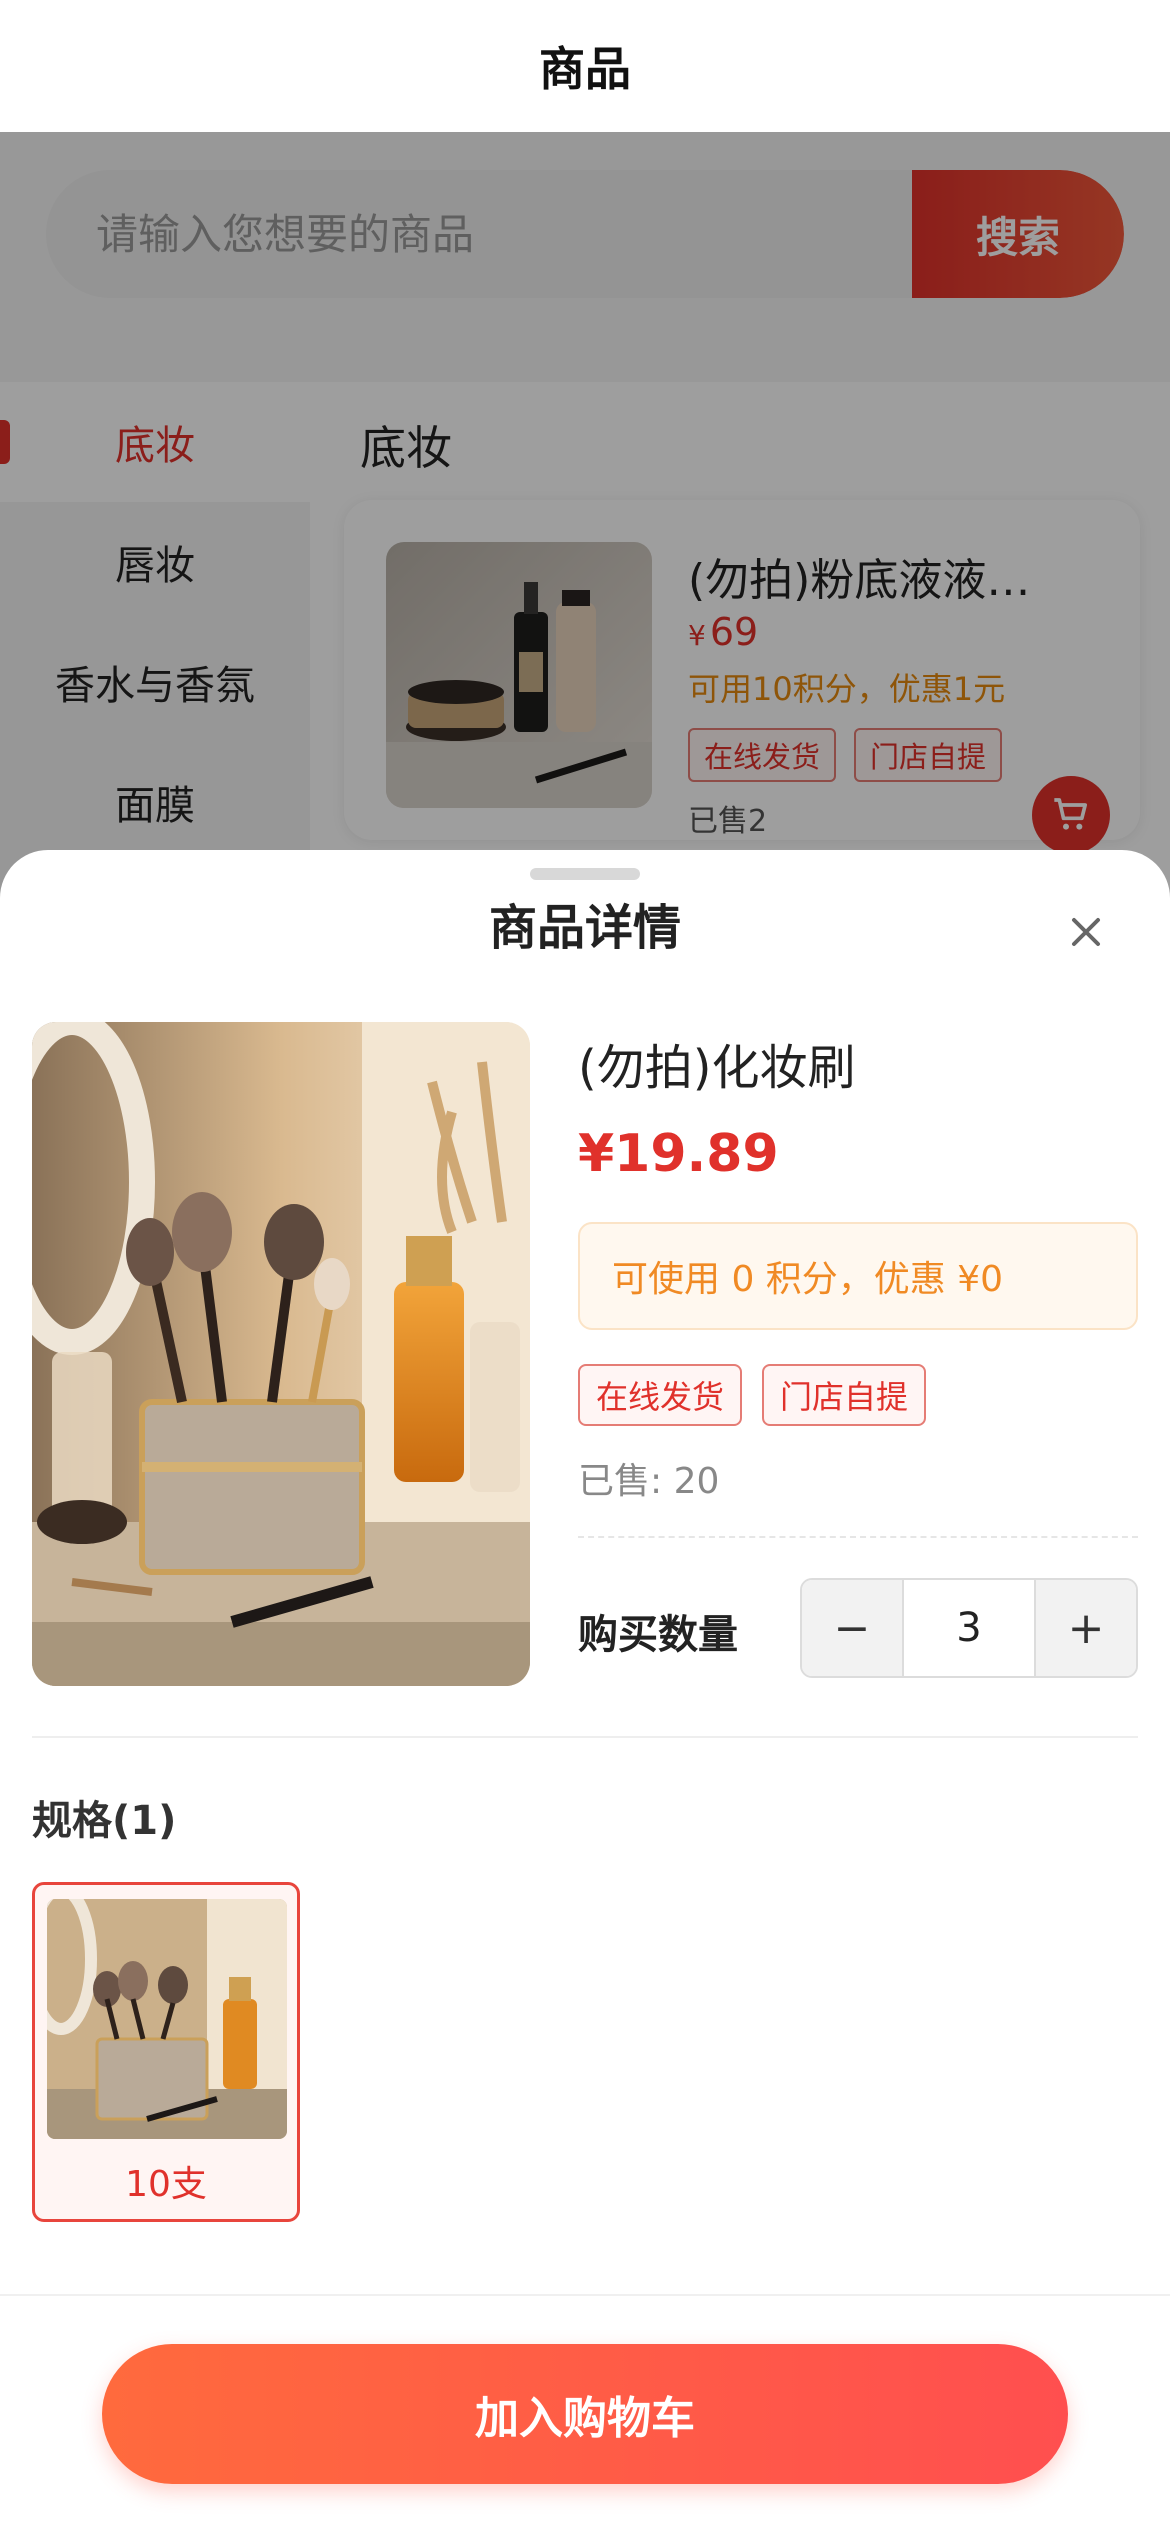 Image resolution: width=1170 pixels, height=2532 pixels. What do you see at coordinates (660, 1395) in the screenshot?
I see `tag-online-delivery: 在线发货` at bounding box center [660, 1395].